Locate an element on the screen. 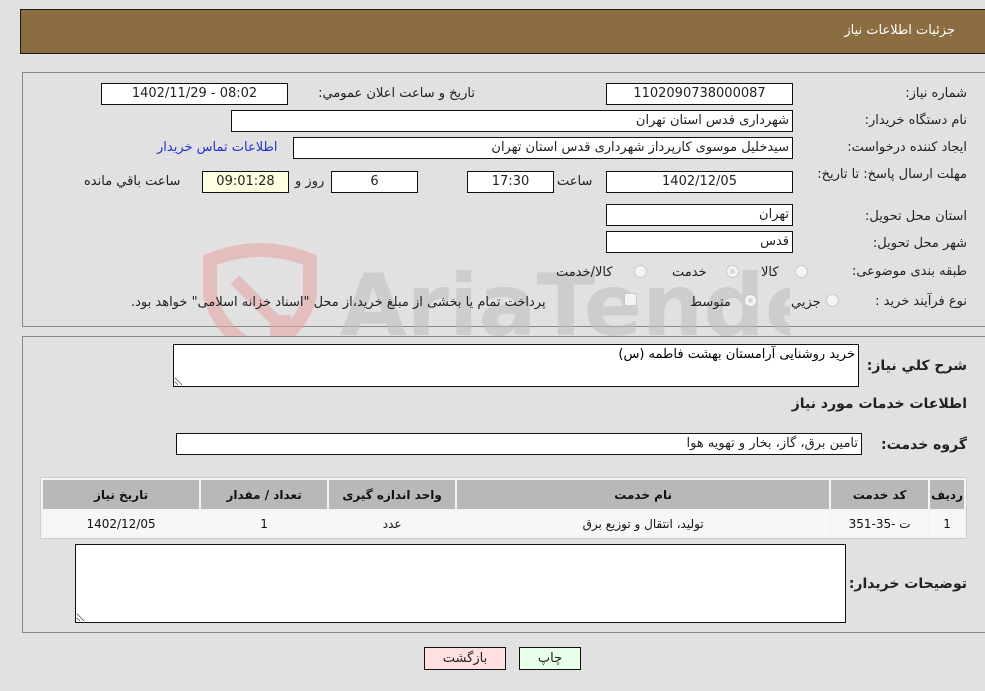 This screenshot has height=691, width=985. cell-service-name: تولید، انتقال و توزیع برق is located at coordinates (643, 523).